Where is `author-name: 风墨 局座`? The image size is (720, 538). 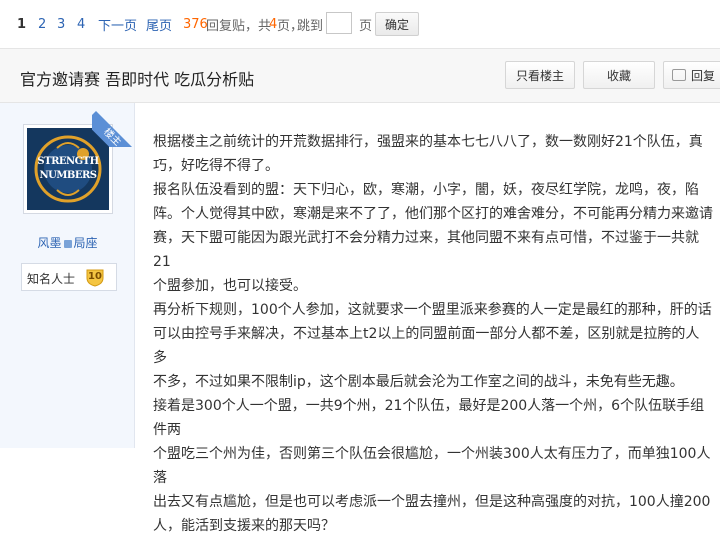
author-name: 风墨 局座 is located at coordinates (67, 242).